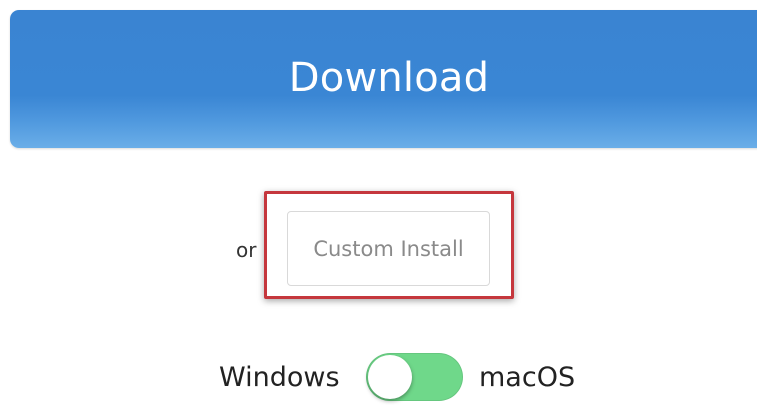 The height and width of the screenshot is (405, 757). Describe the element at coordinates (389, 78) in the screenshot. I see `download-label: Download` at that location.